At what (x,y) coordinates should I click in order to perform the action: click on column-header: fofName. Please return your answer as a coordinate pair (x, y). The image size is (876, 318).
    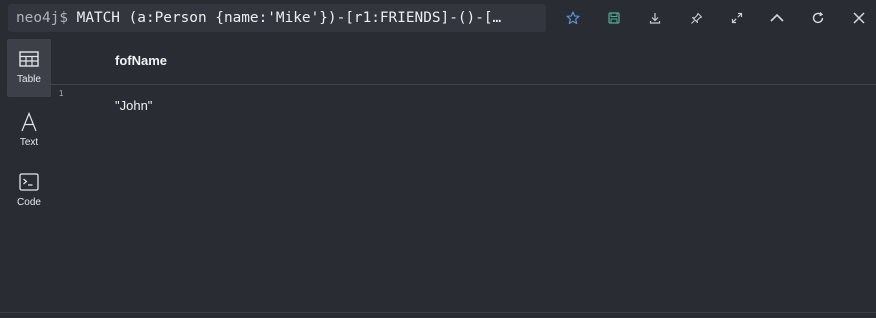
    Looking at the image, I should click on (141, 60).